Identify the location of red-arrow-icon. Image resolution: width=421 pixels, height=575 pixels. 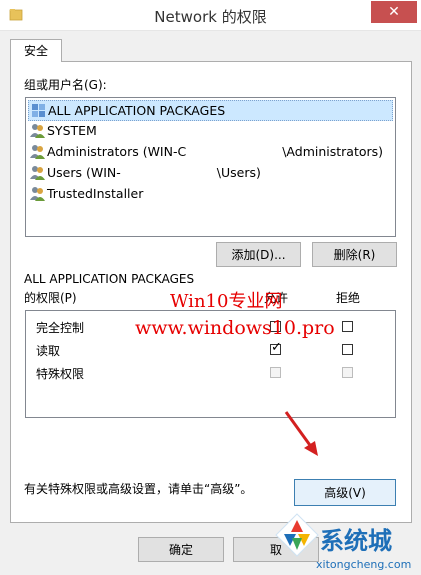
(301, 433).